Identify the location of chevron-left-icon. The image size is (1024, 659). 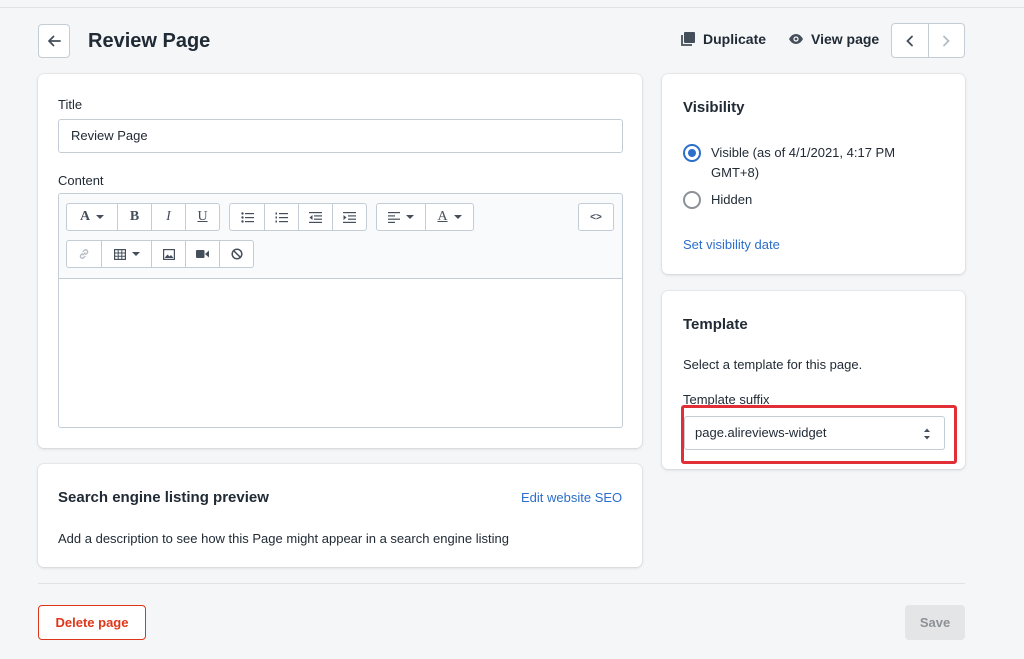
(909, 40).